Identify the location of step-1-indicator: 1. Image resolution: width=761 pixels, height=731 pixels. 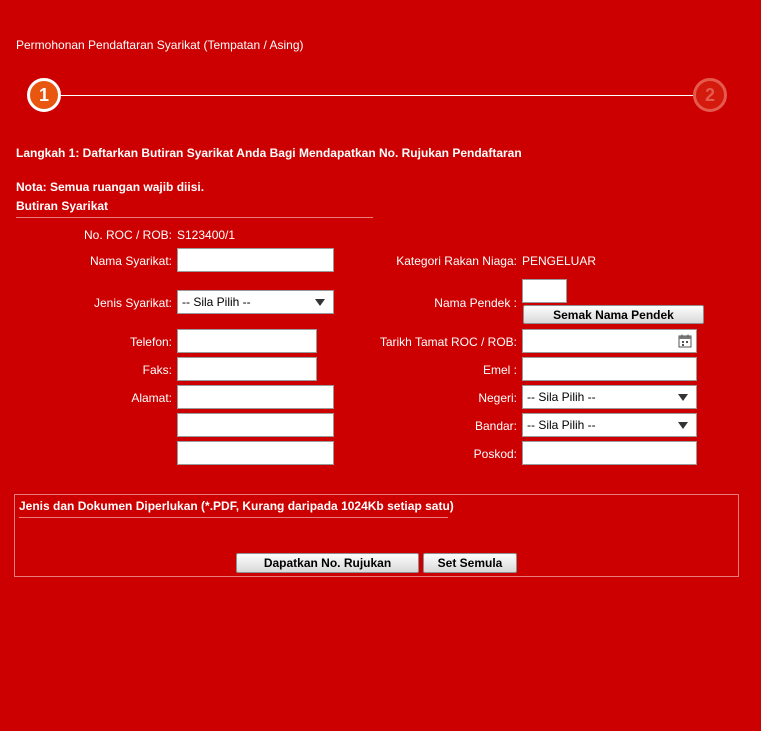
(44, 95).